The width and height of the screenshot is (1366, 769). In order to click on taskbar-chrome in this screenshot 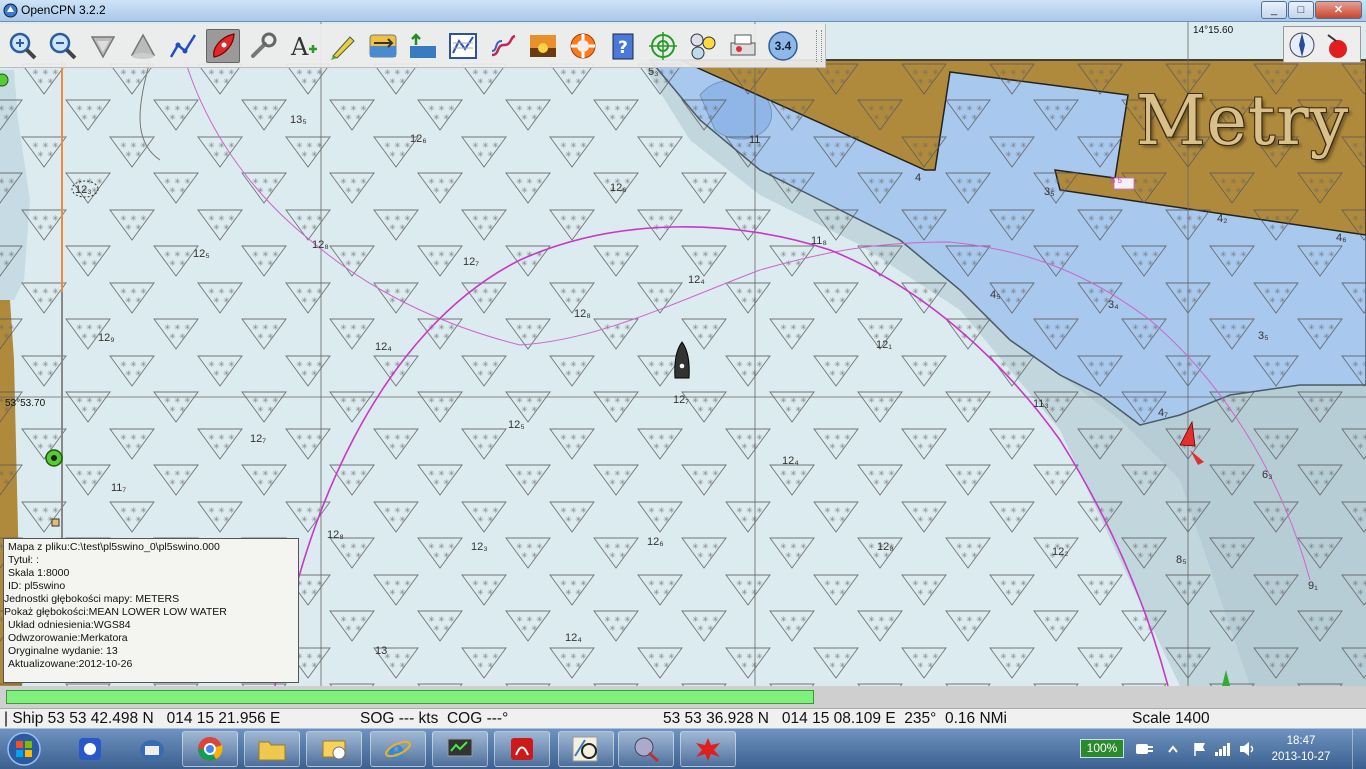, I will do `click(210, 749)`.